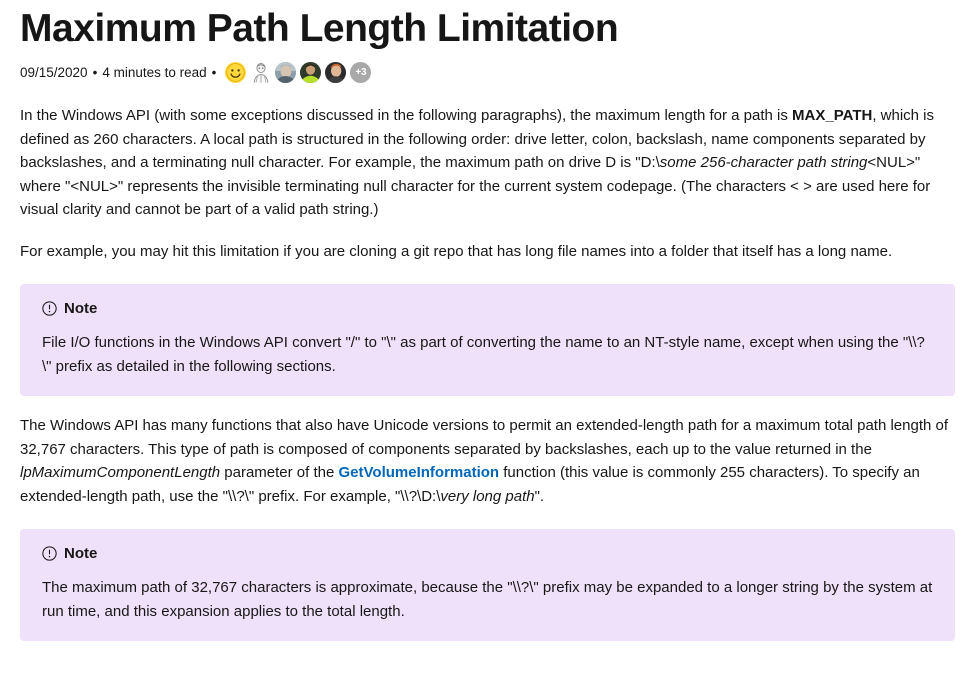 This screenshot has height=673, width=977. What do you see at coordinates (487, 553) in the screenshot?
I see `note-2-header: Note` at bounding box center [487, 553].